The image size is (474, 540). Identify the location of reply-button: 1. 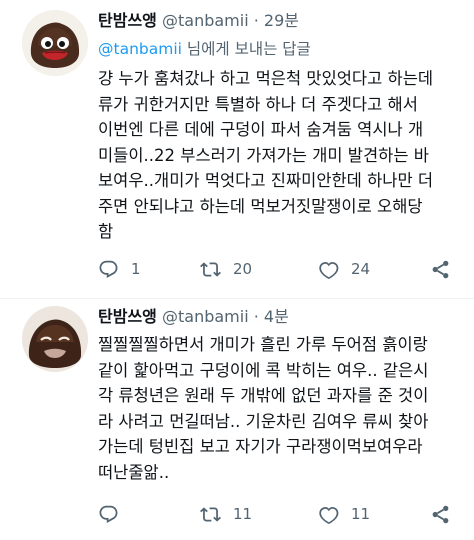
(119, 269).